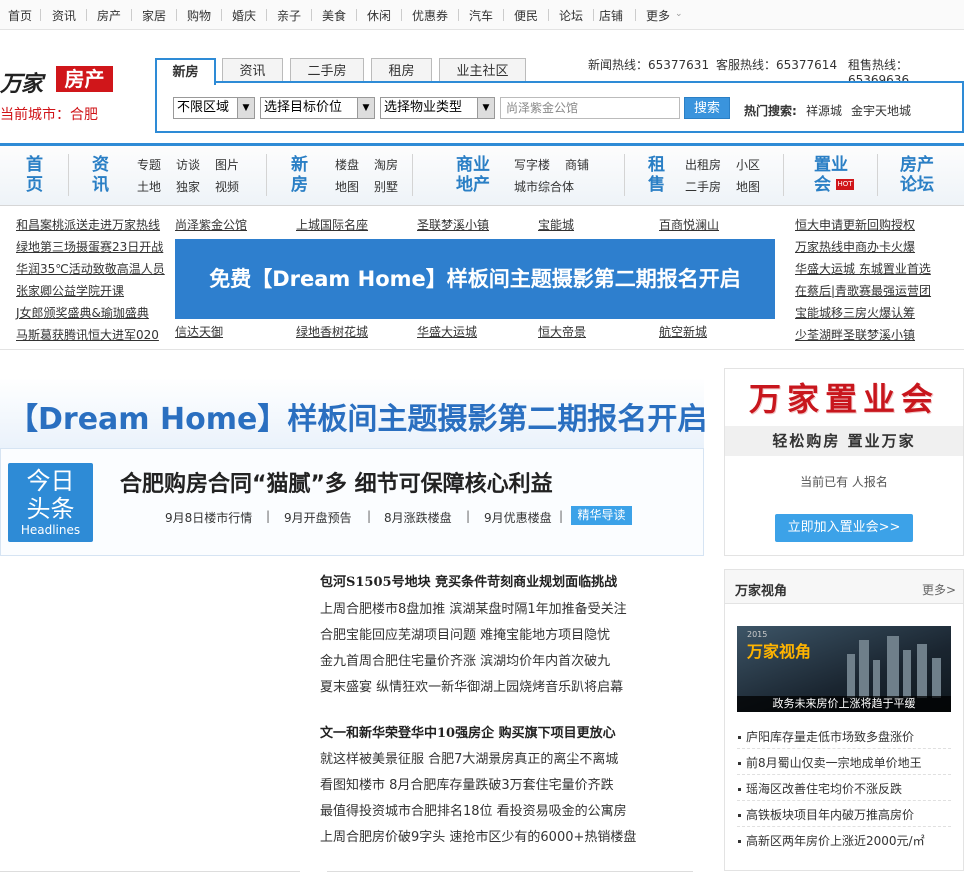  Describe the element at coordinates (199, 15) in the screenshot. I see `topnav-item: 购物` at that location.